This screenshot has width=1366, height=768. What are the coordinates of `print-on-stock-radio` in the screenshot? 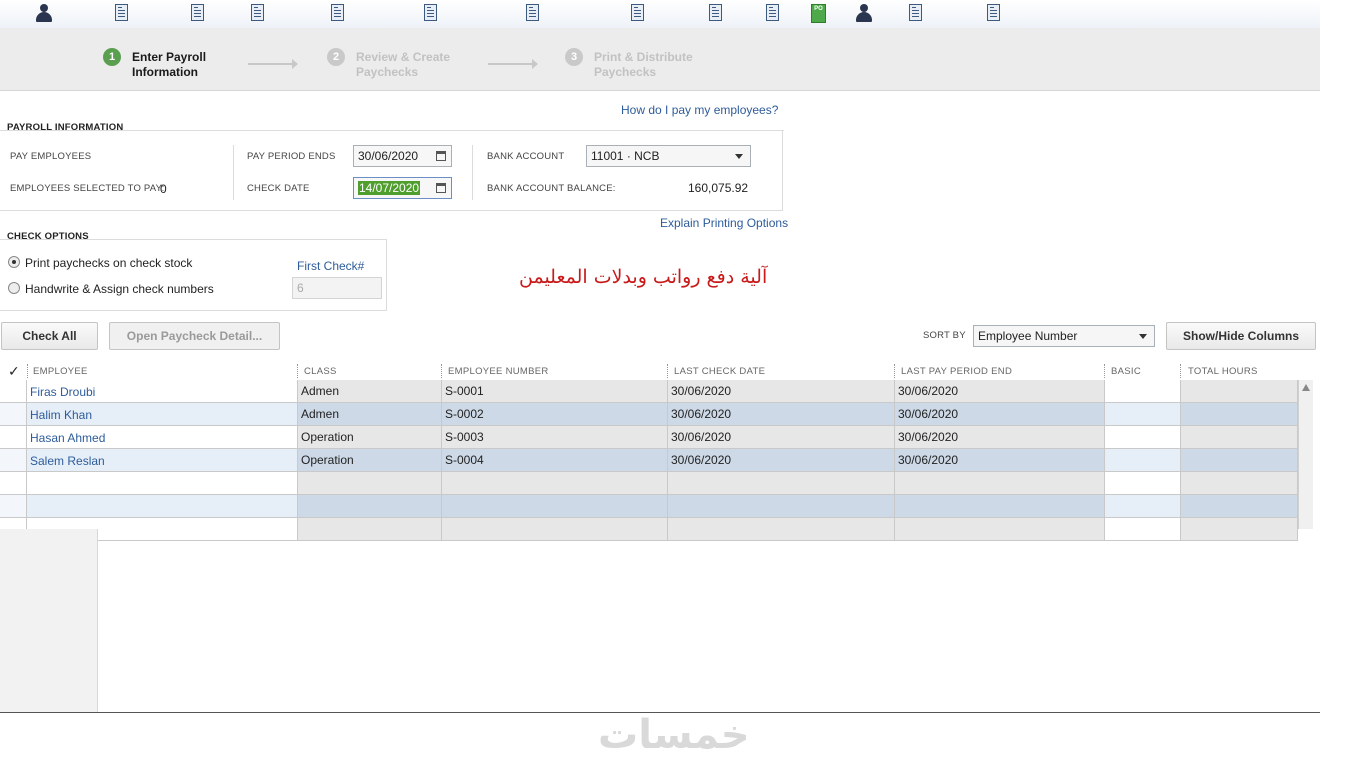 It's located at (14, 262).